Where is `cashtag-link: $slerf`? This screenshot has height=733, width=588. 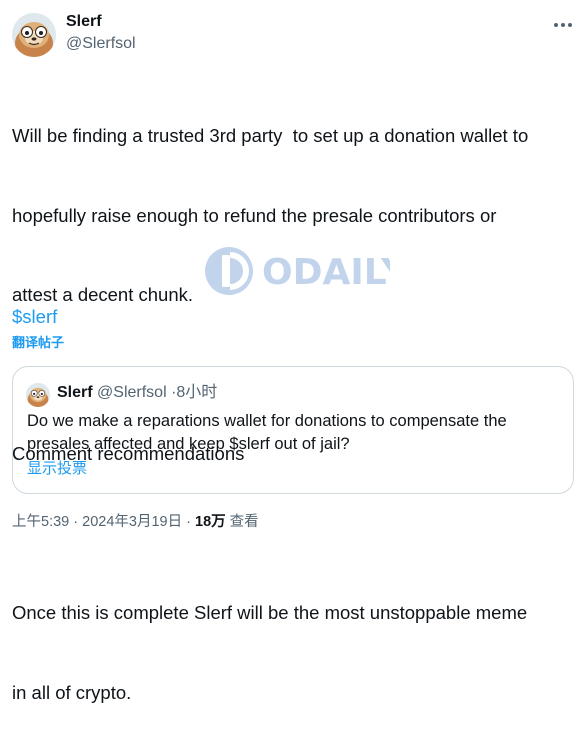
cashtag-link: $slerf is located at coordinates (34, 317).